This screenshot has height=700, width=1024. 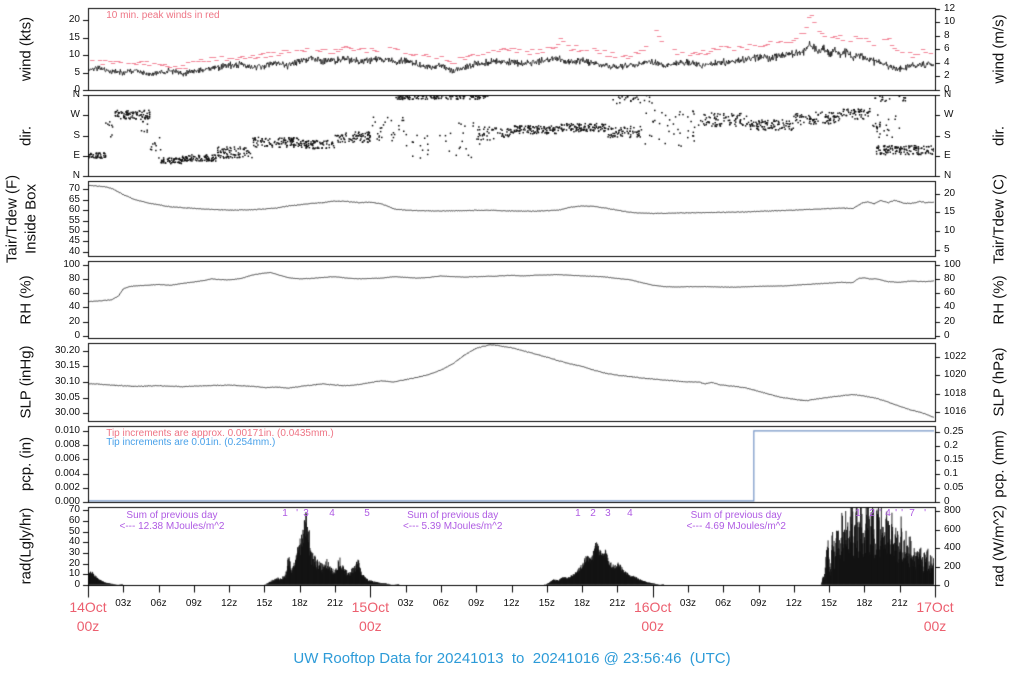 I want to click on y-tick-label-left-rh: 100, so click(x=71, y=264).